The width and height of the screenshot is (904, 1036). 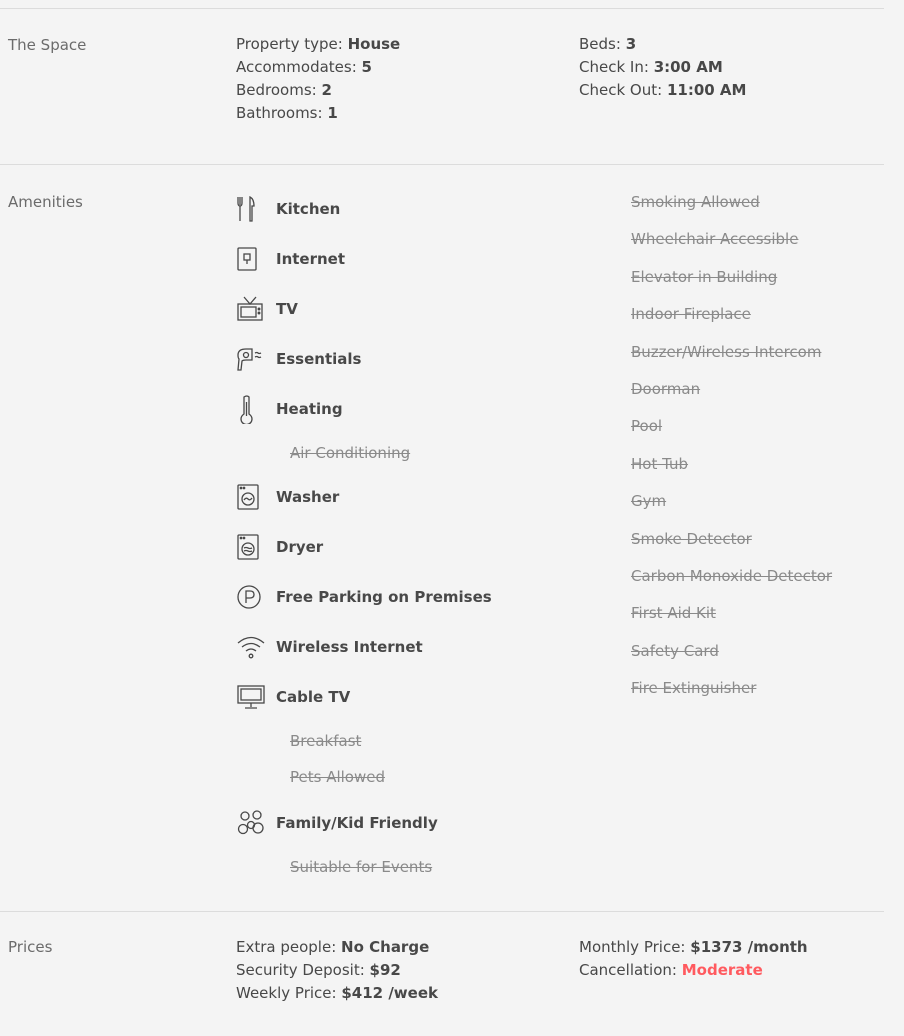 I want to click on amenity-heating: Heating, so click(x=289, y=409).